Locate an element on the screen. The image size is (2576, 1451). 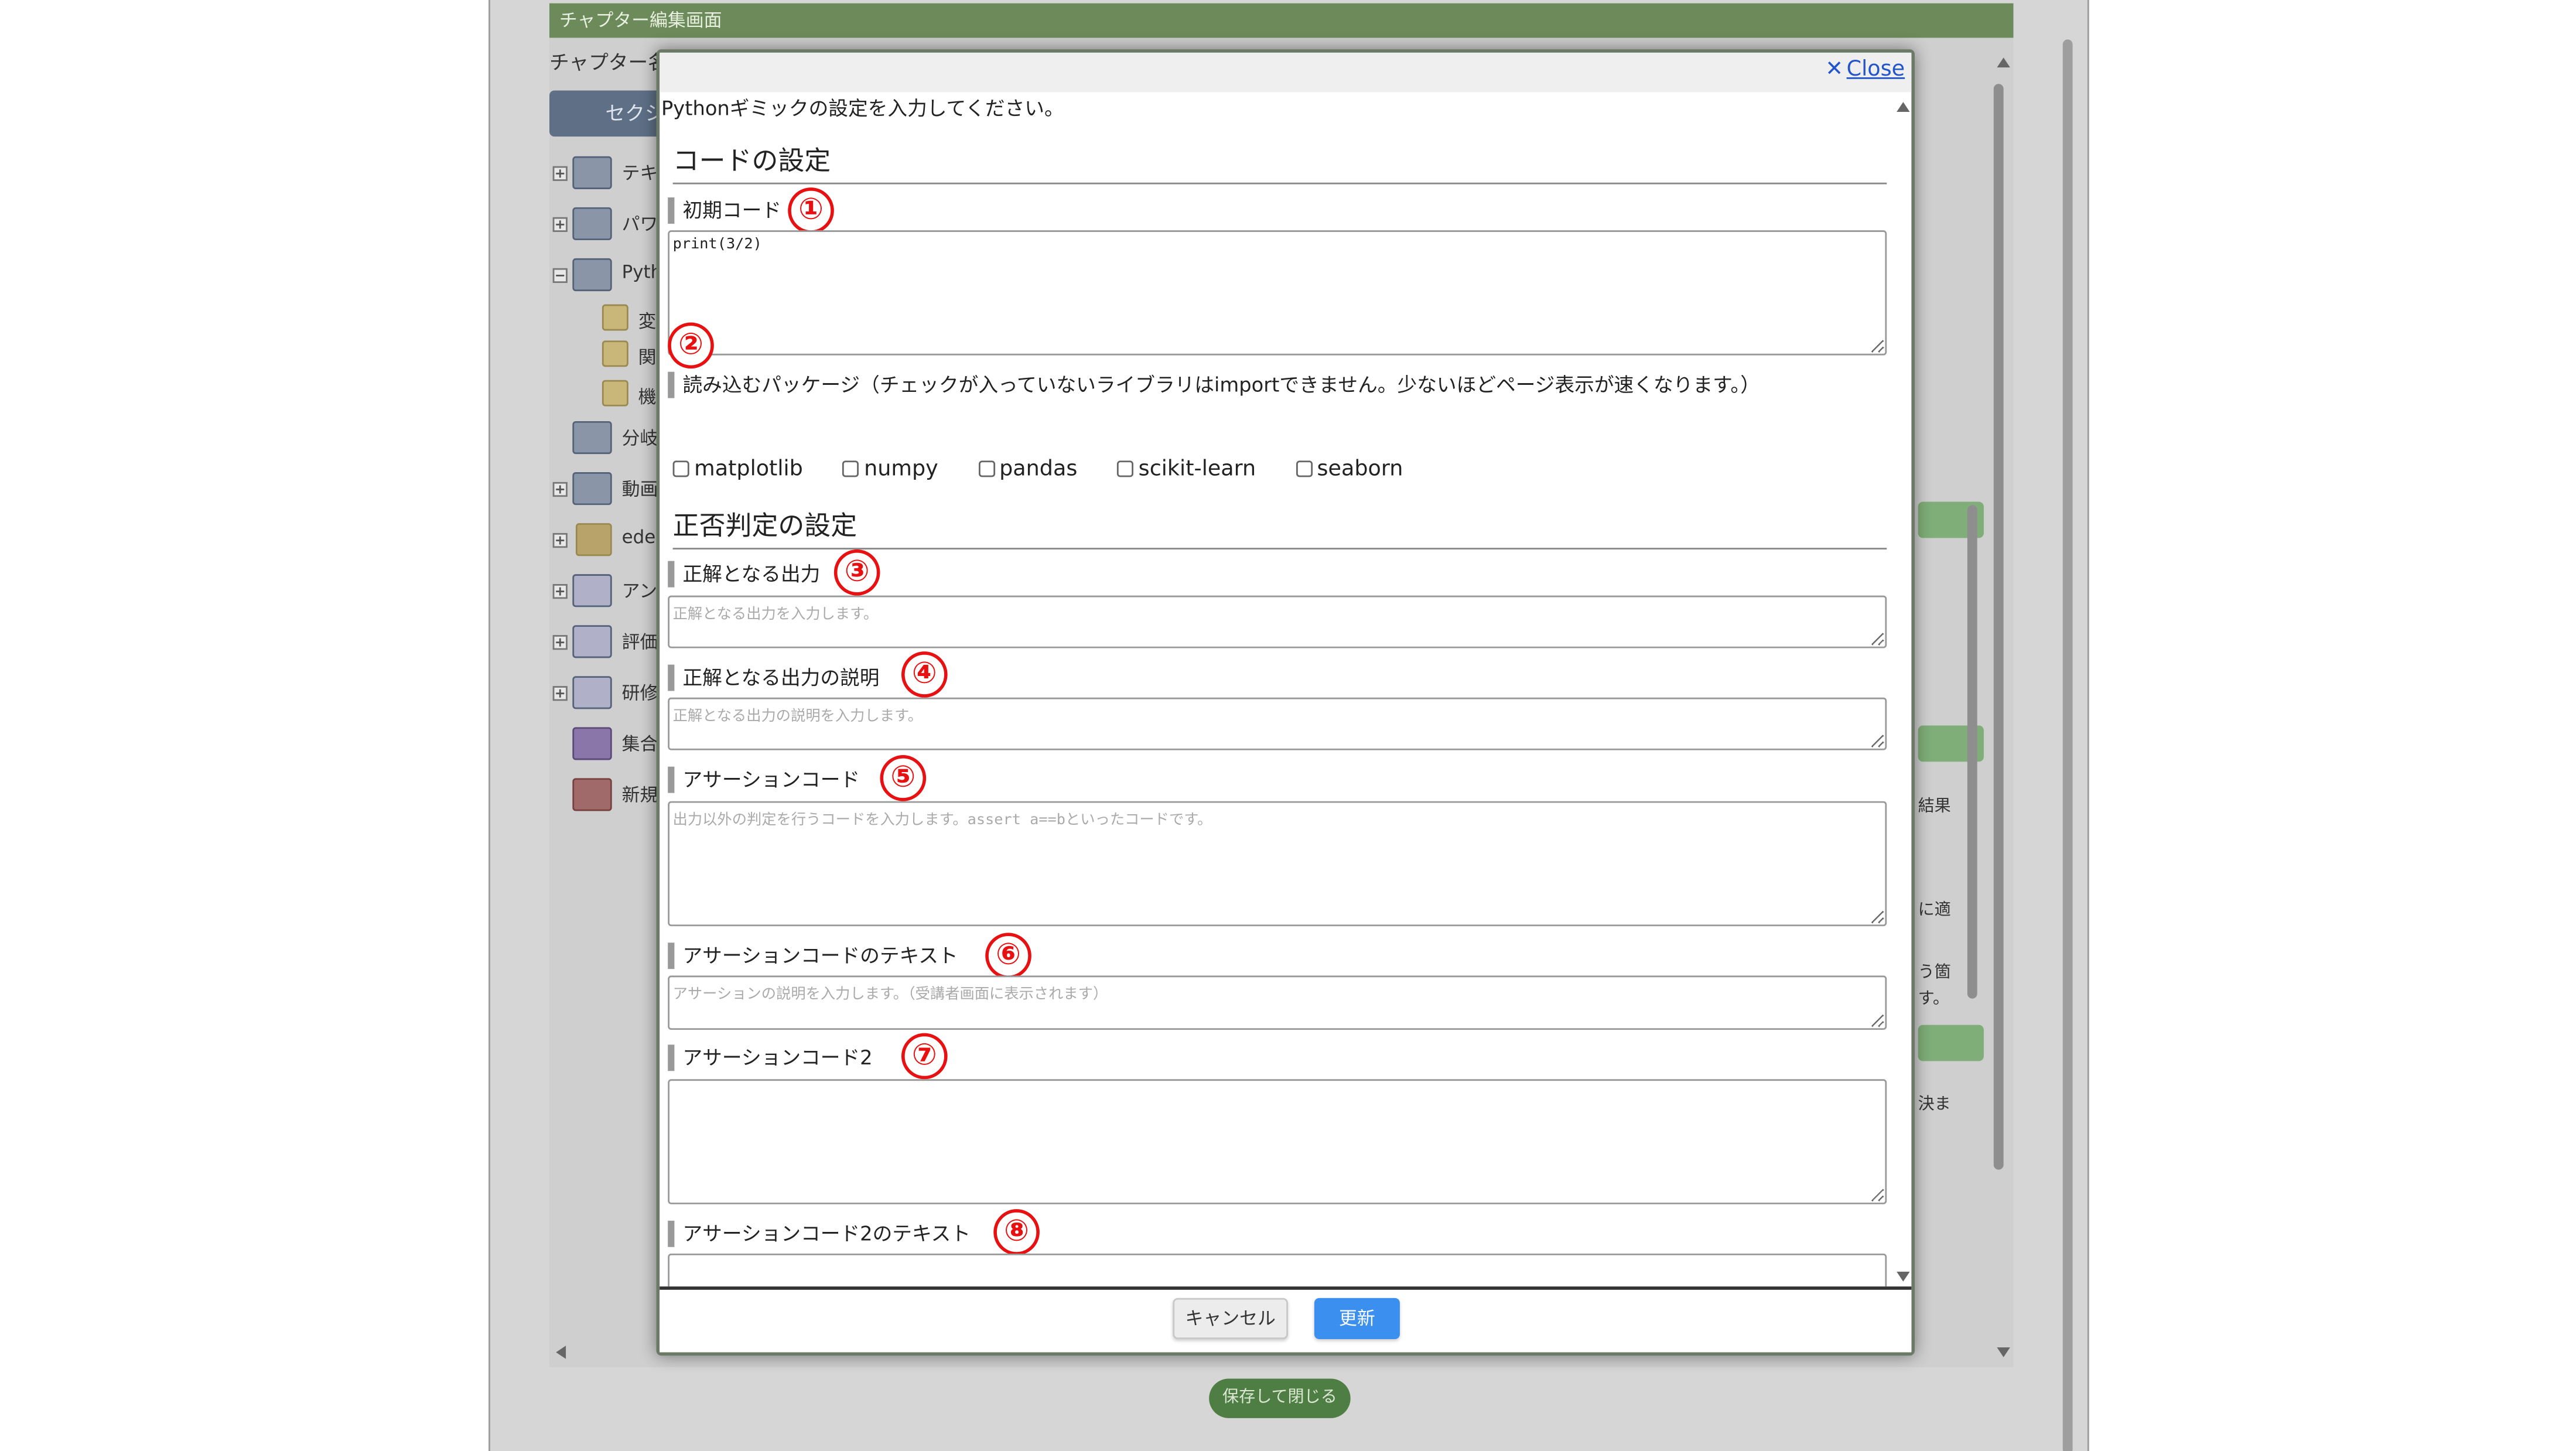
marker-2: ② is located at coordinates (691, 345).